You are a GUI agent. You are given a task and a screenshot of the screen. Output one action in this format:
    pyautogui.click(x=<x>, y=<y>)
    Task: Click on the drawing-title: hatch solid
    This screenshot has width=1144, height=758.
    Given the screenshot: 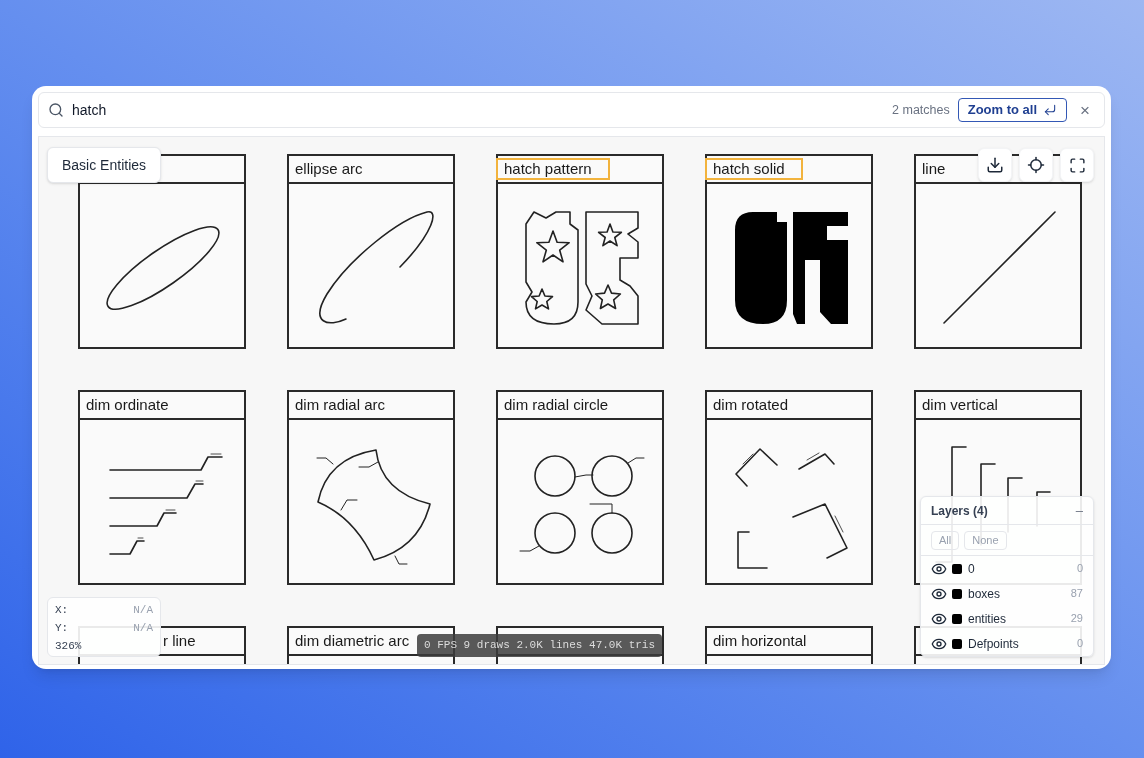 What is the action you would take?
    pyautogui.click(x=754, y=169)
    